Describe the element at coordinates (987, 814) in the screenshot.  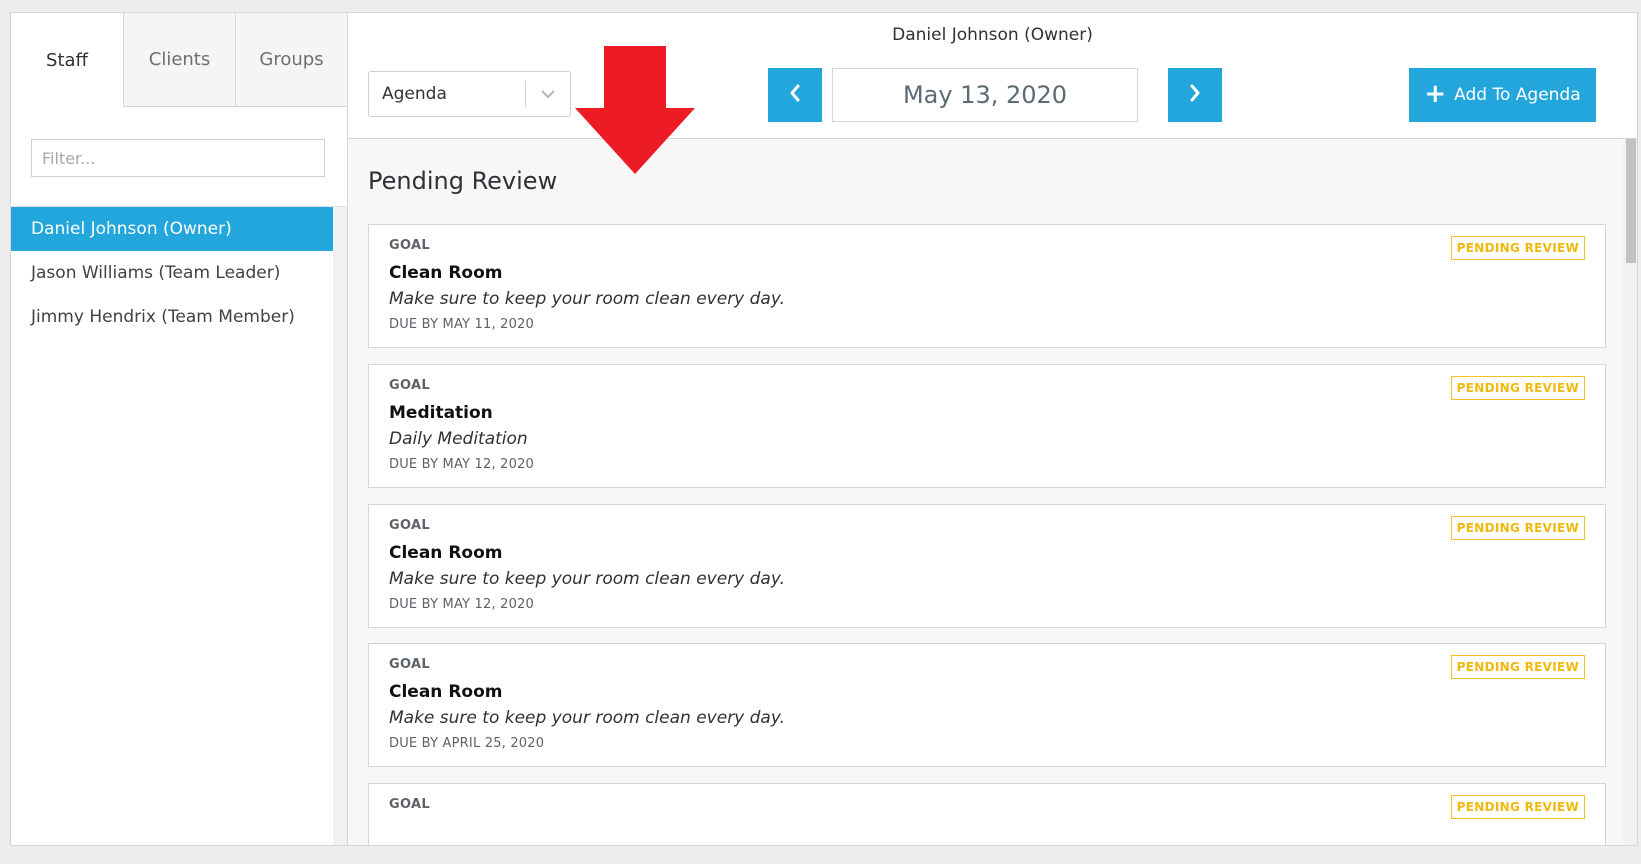
I see `goal-card: GOAL PENDING REVIEW` at that location.